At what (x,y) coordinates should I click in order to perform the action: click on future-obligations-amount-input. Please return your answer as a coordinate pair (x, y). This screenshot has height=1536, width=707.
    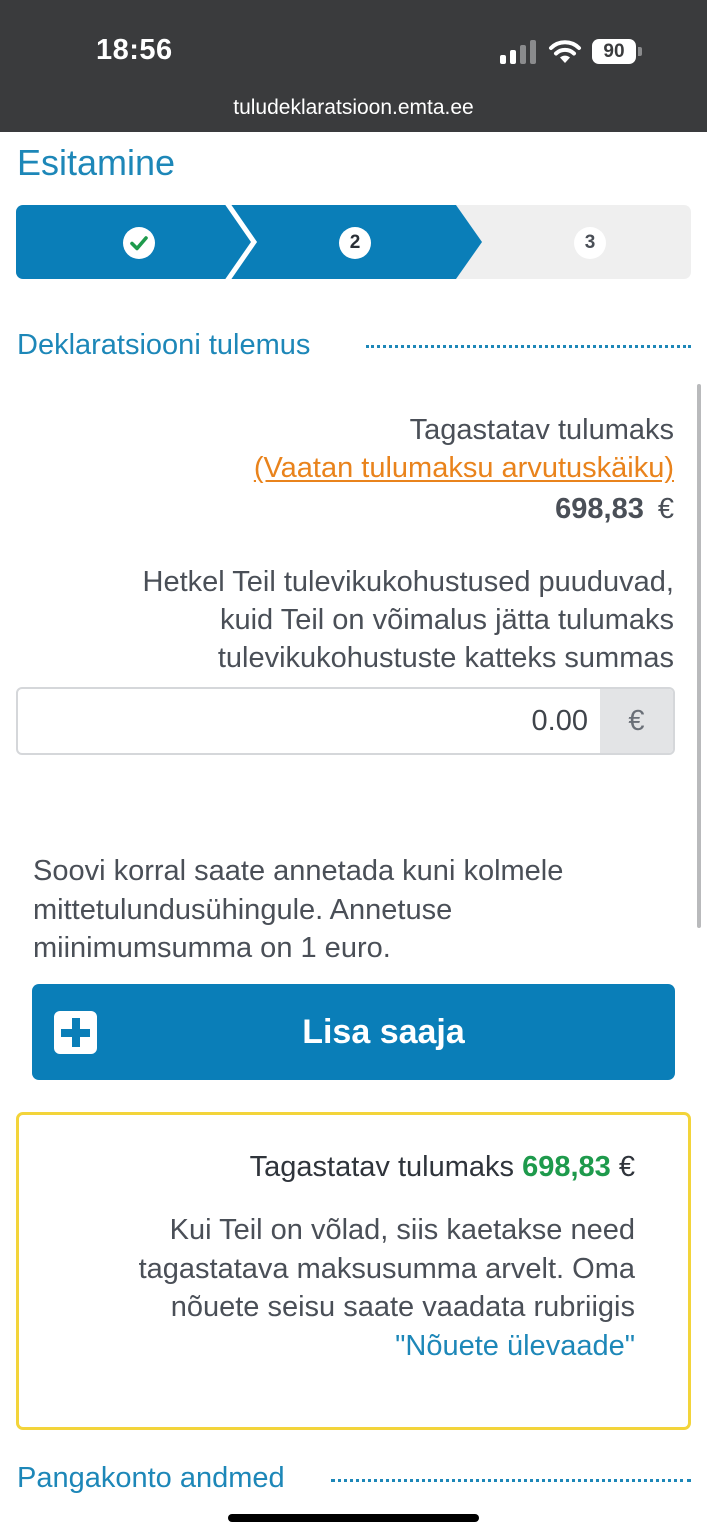
    Looking at the image, I should click on (310, 721).